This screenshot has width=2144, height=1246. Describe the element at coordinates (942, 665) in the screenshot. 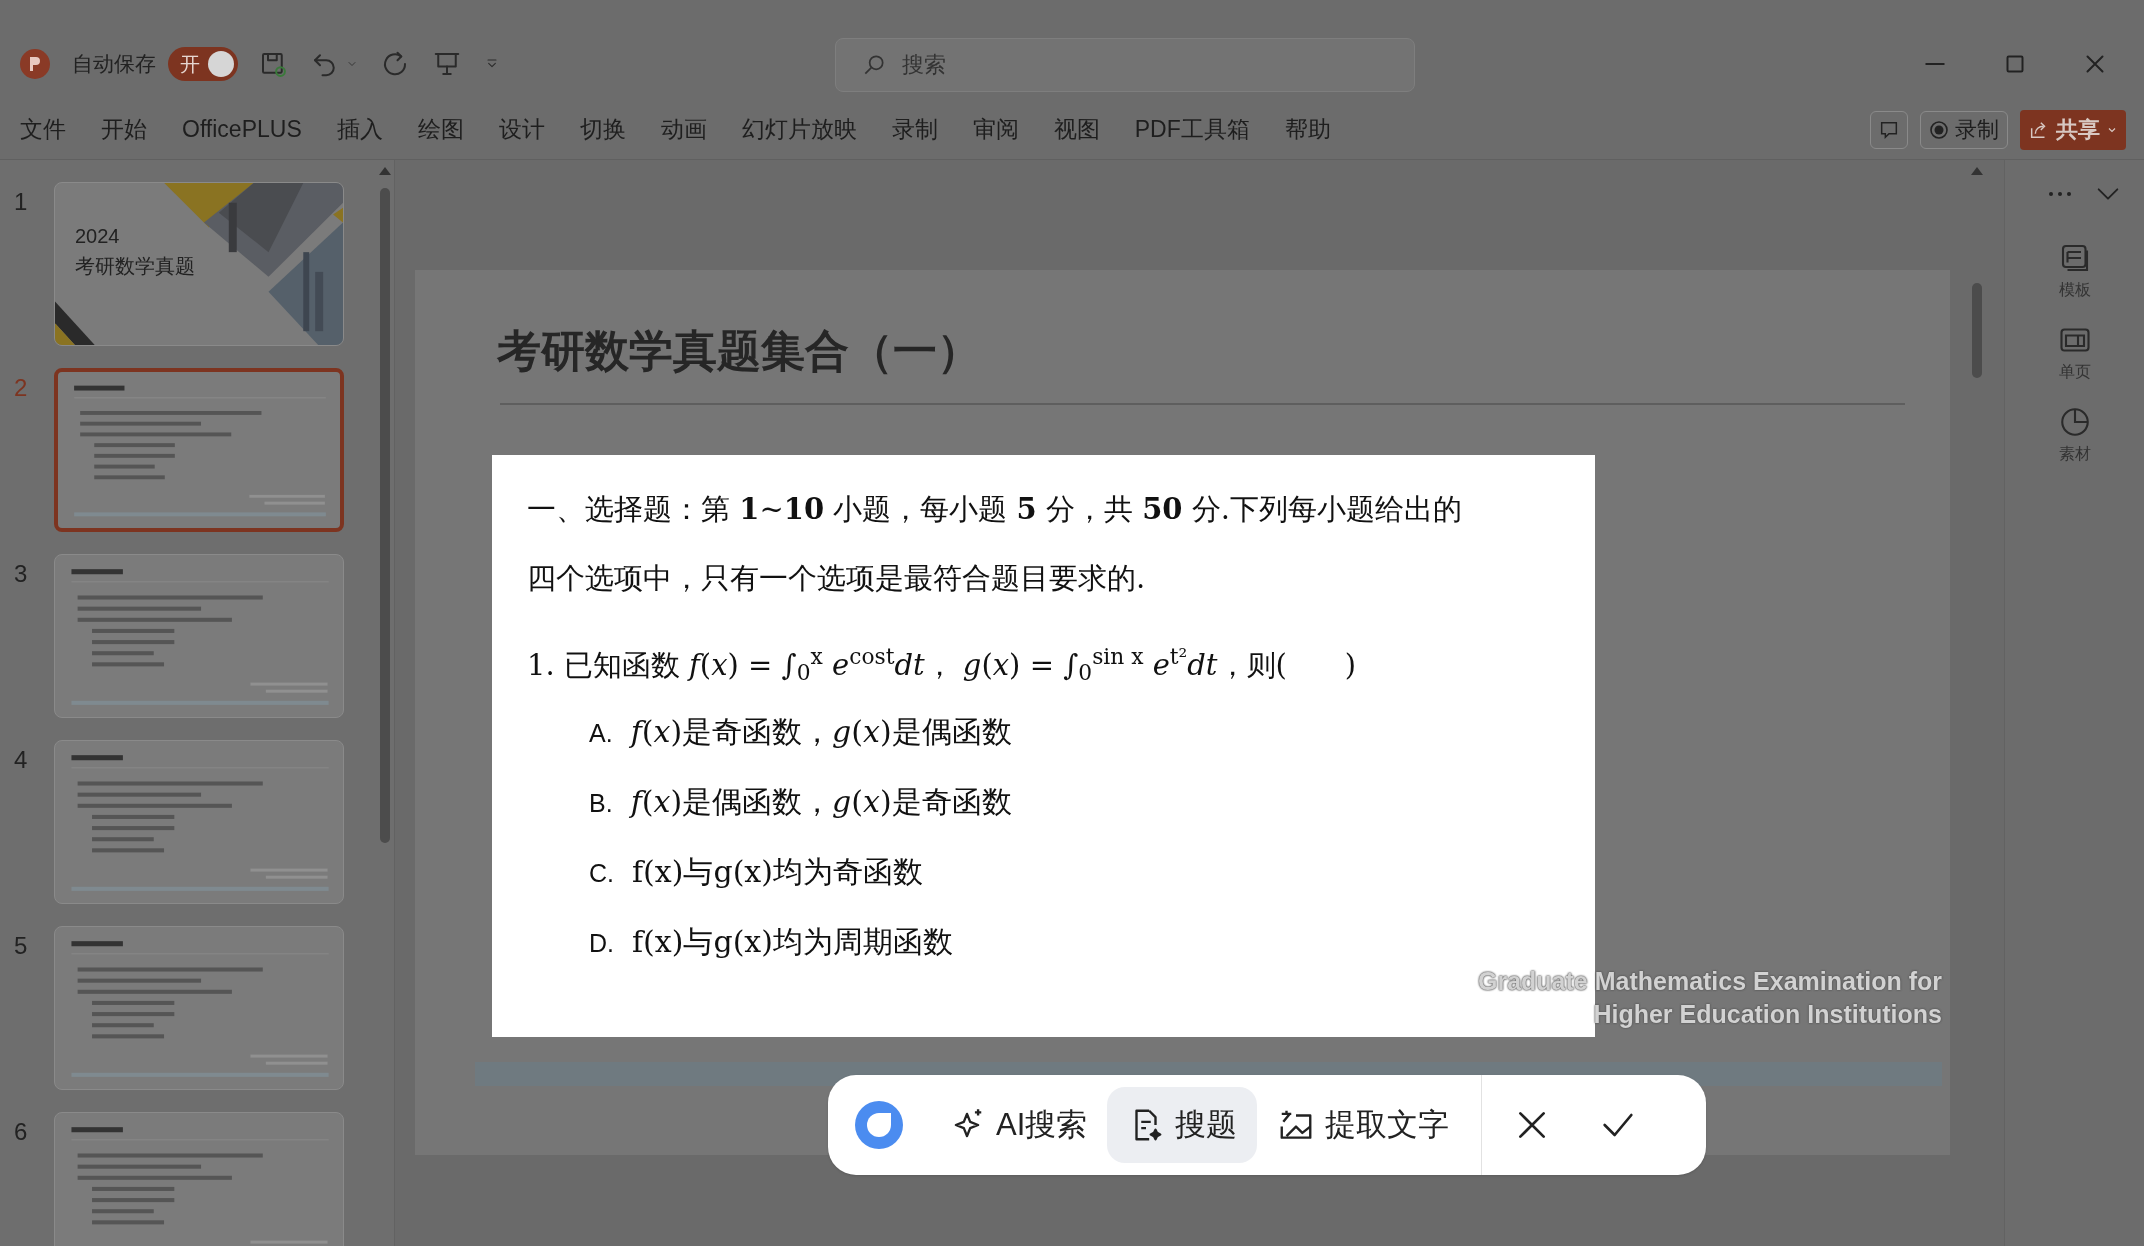

I see `question-text: 1. 已知函数 f(x) = ∫$_{0}$$^{x}$ e$^{cost}$dt， g(x) = ∫$_{0}$$^{sin x}$ e$^{t²}$dt，则( )` at that location.